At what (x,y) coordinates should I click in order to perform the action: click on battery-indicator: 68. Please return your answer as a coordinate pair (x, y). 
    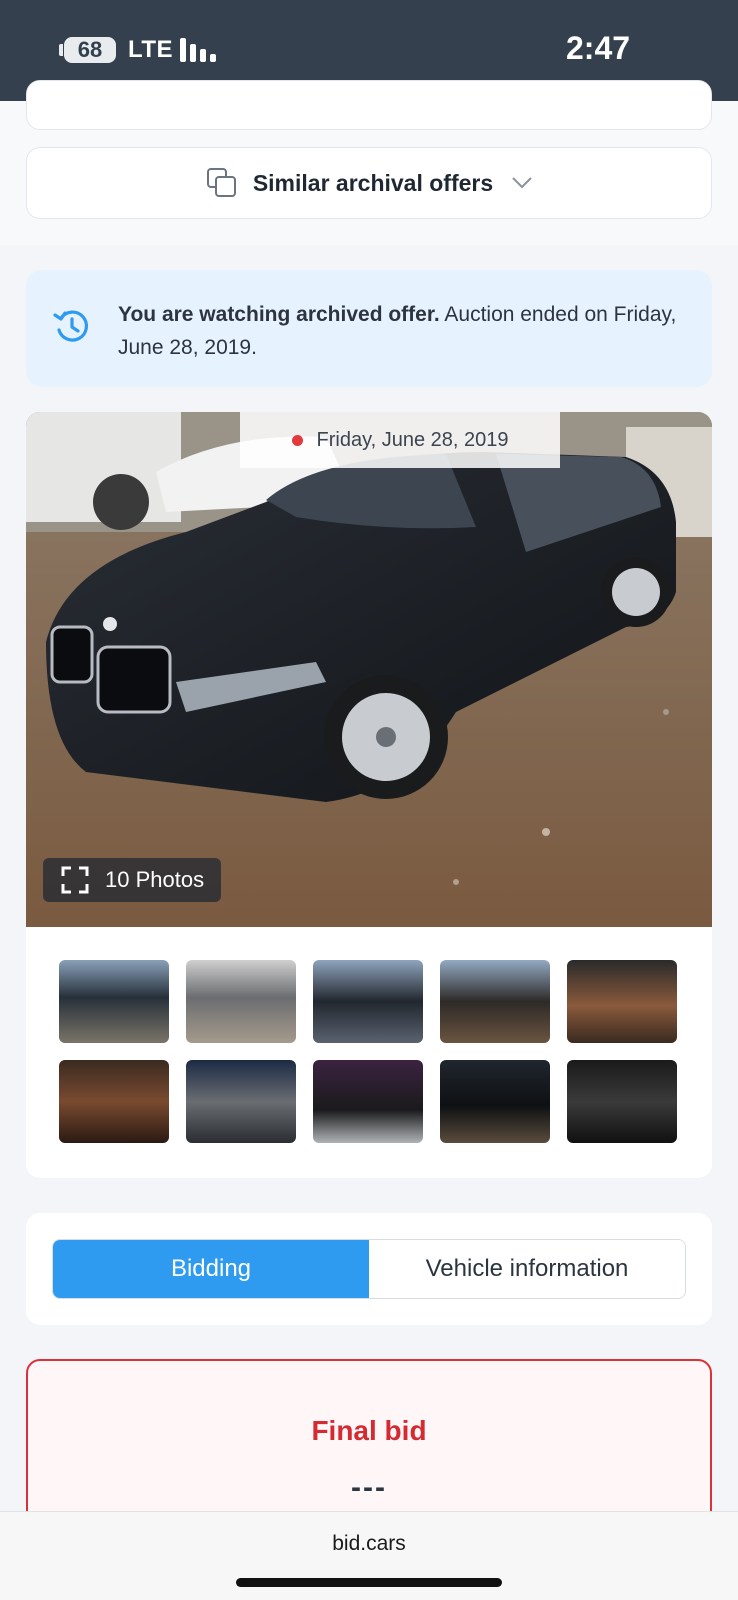
    Looking at the image, I should click on (90, 50).